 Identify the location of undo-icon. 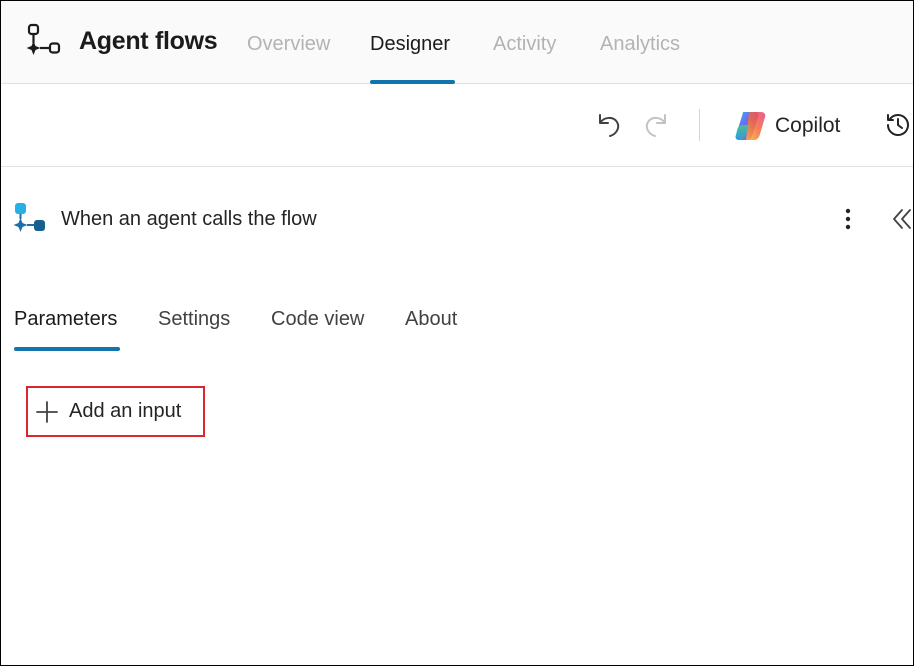
(609, 125).